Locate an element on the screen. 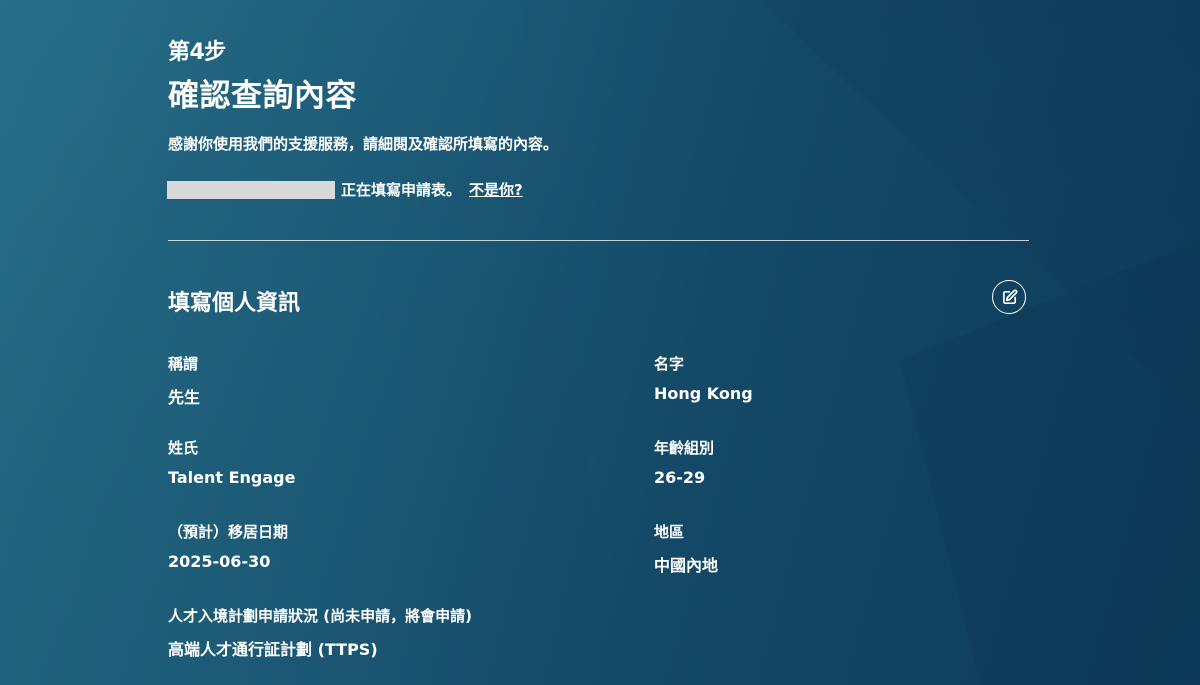  field-value: 中國內地 is located at coordinates (686, 565).